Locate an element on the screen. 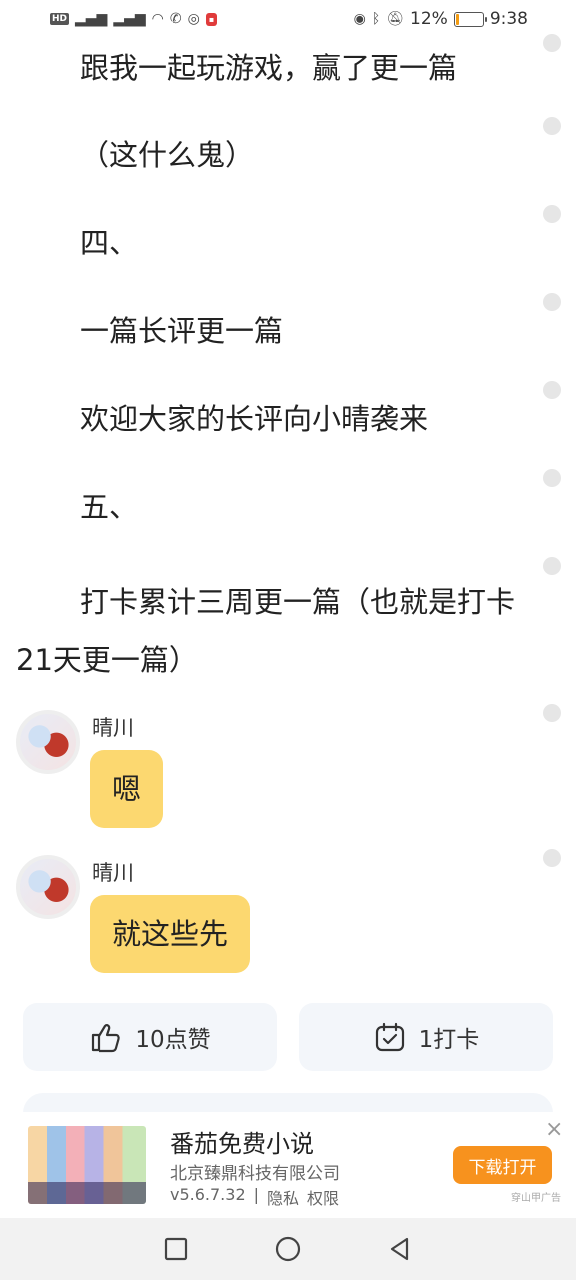 The image size is (576, 1280). checkin-button: 1打卡 is located at coordinates (426, 1037).